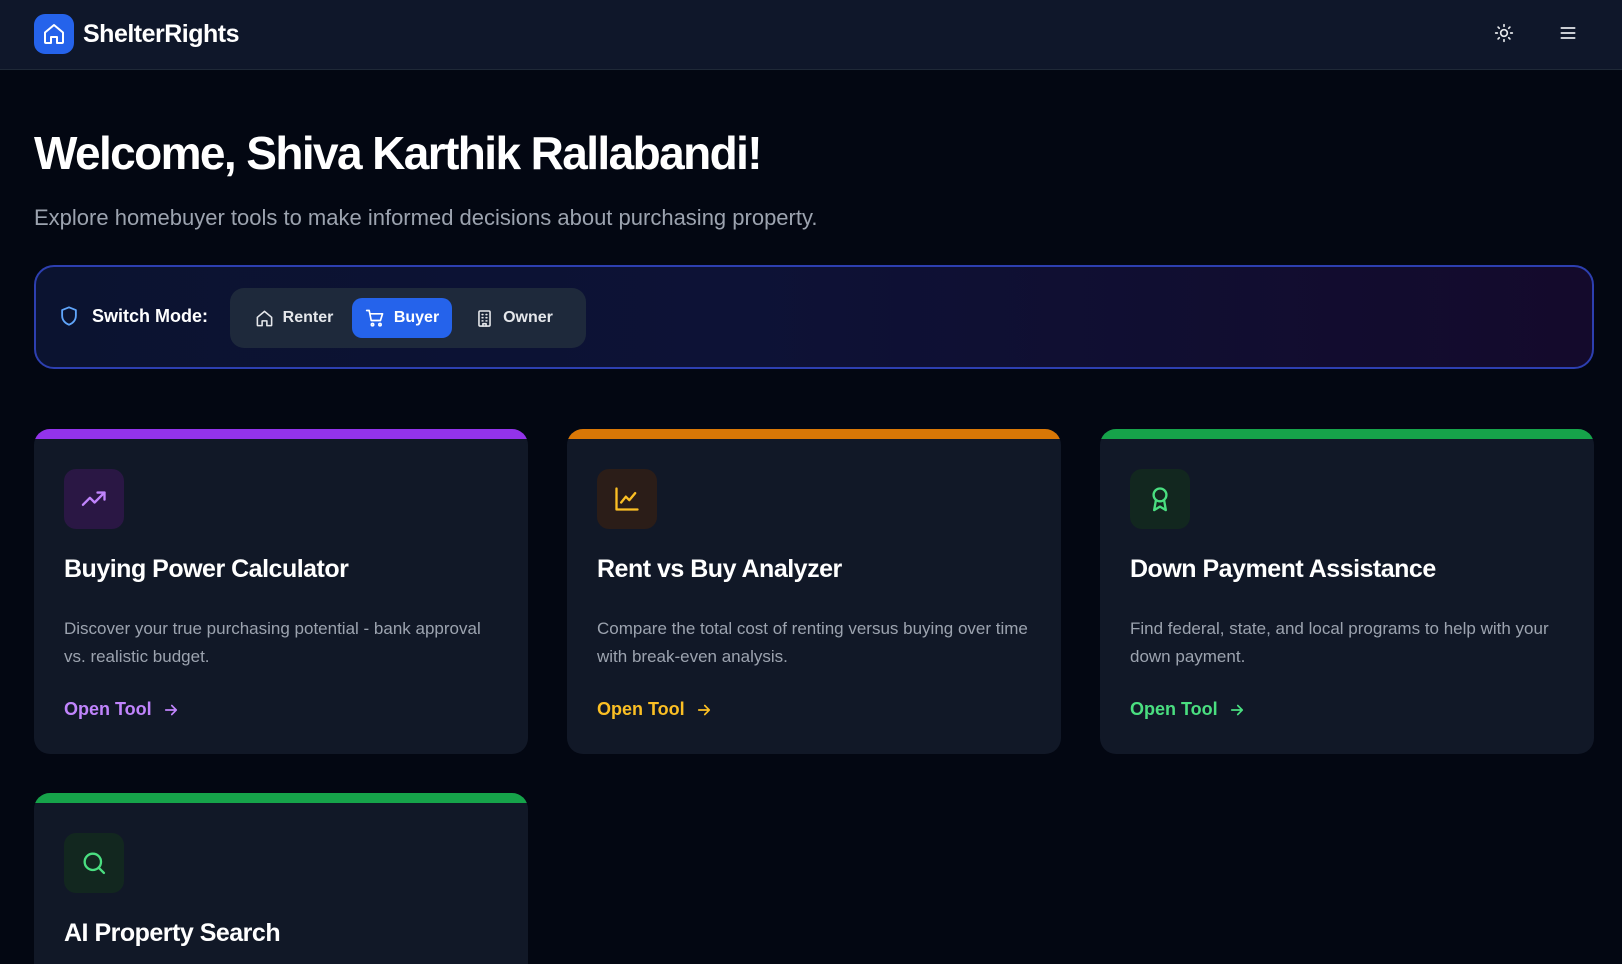  I want to click on building-icon, so click(484, 318).